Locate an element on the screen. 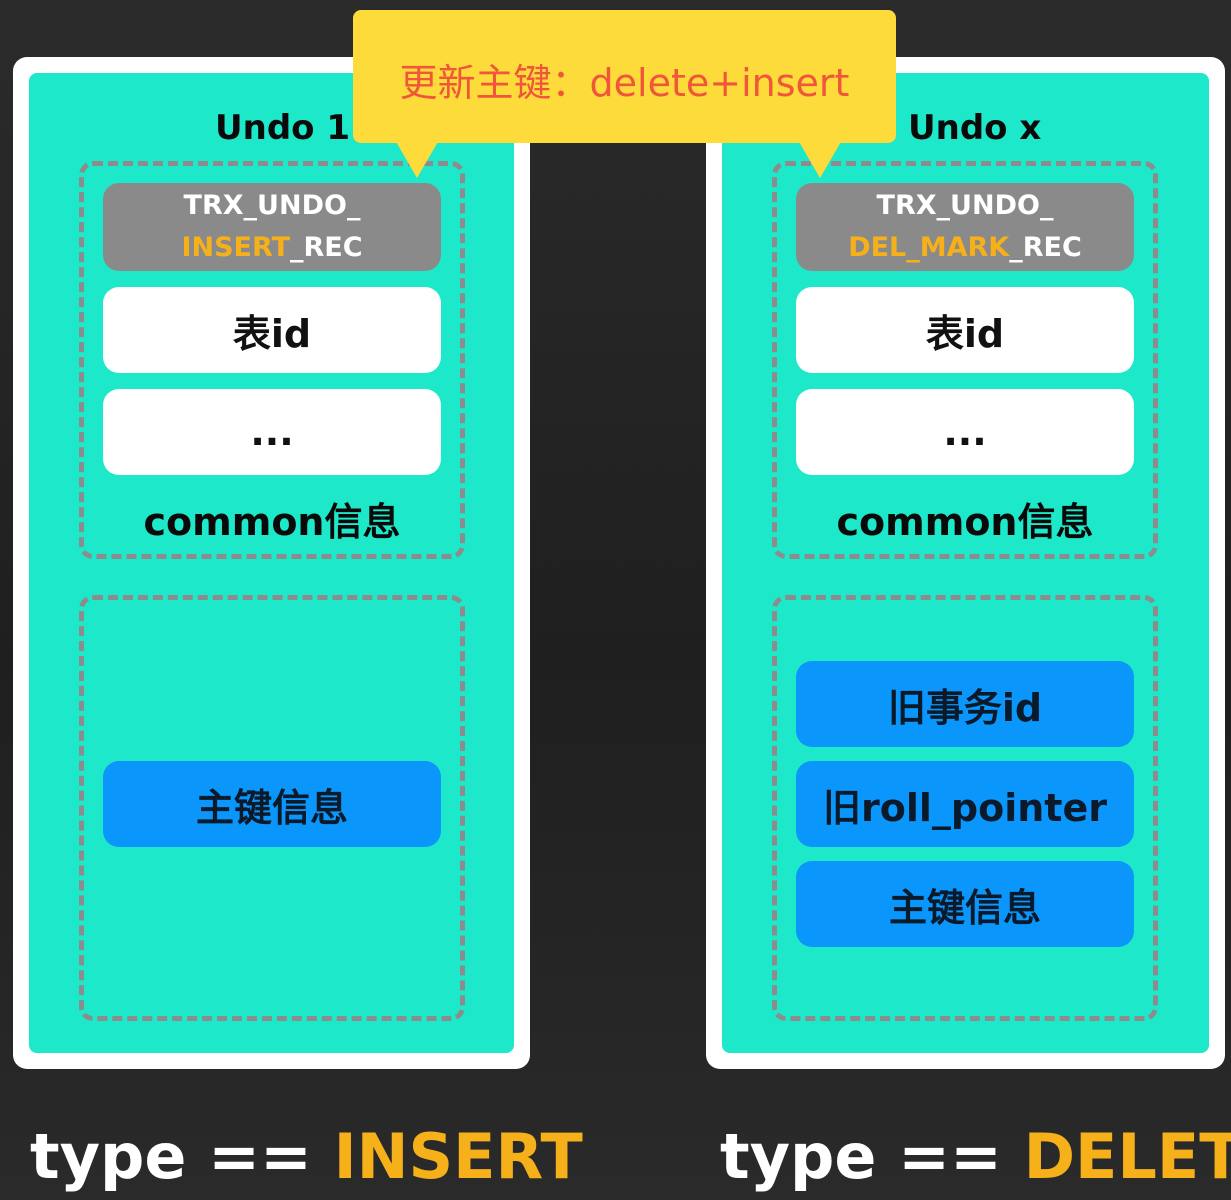 This screenshot has height=1200, width=1231. record-type-highlight: INSERT is located at coordinates (235, 247).